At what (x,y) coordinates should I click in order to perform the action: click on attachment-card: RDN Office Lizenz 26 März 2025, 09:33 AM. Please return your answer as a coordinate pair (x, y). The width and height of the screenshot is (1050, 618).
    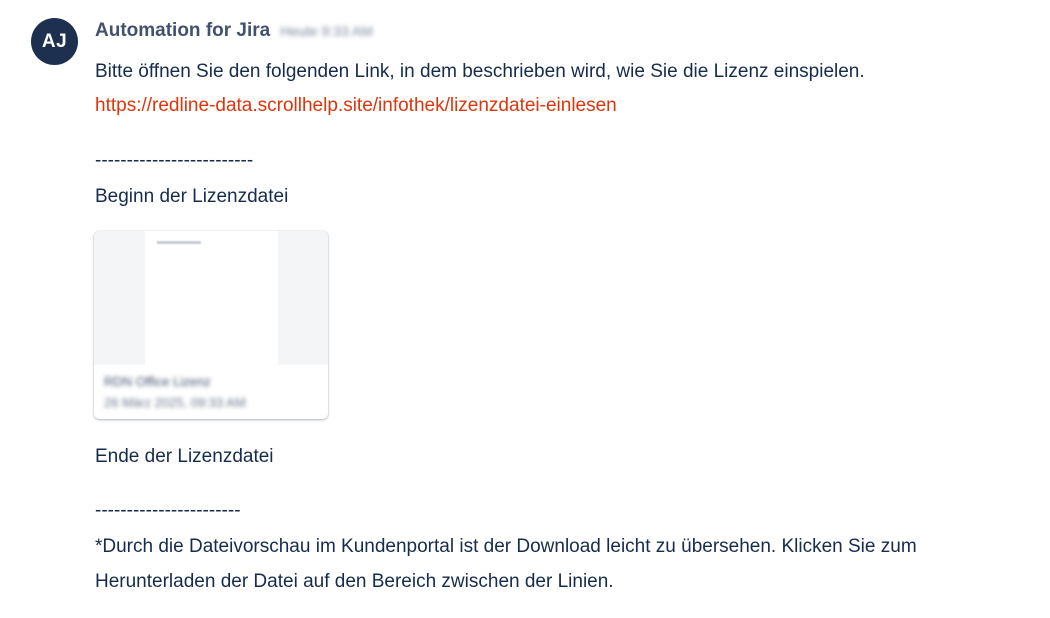
    Looking at the image, I should click on (211, 325).